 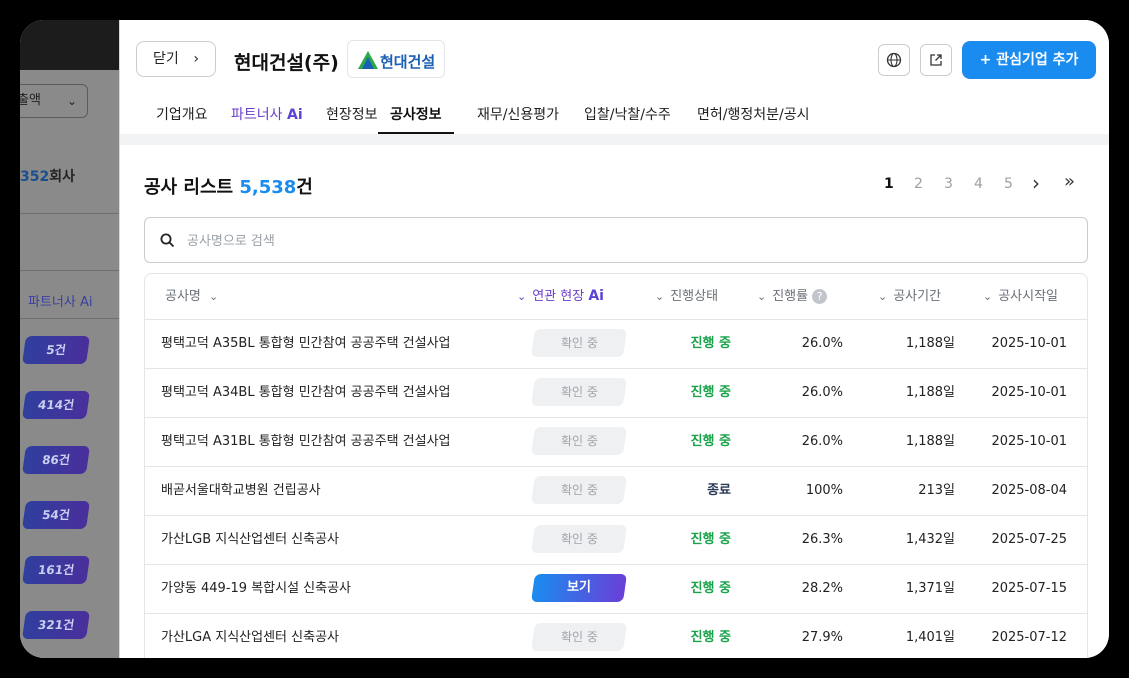 What do you see at coordinates (416, 116) in the screenshot?
I see `tab-construction-info: 공사정보` at bounding box center [416, 116].